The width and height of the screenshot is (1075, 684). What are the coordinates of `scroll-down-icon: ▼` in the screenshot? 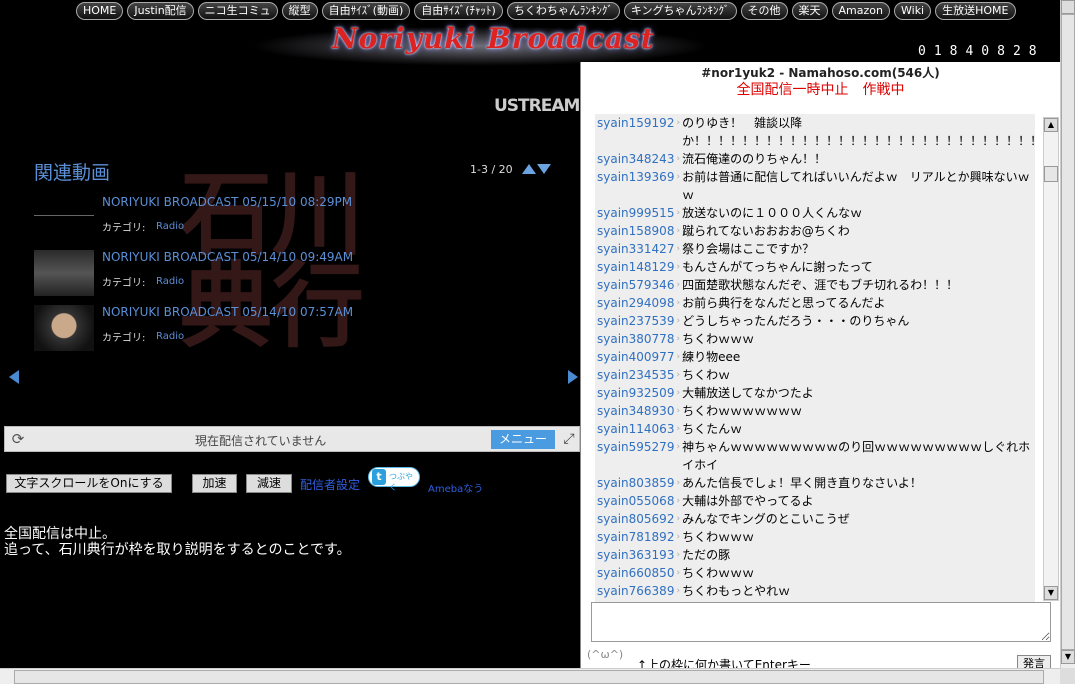 It's located at (1051, 593).